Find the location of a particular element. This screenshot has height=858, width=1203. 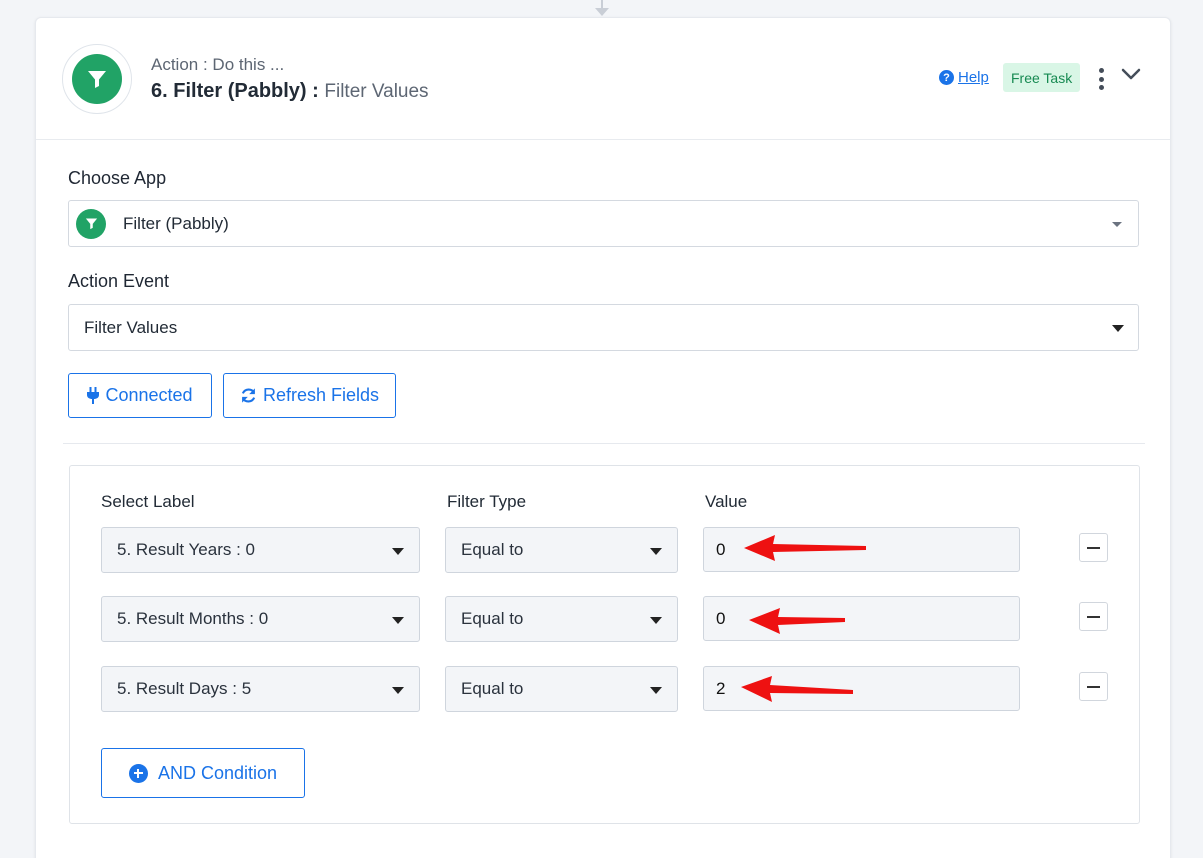

step-app-icon is located at coordinates (97, 79).